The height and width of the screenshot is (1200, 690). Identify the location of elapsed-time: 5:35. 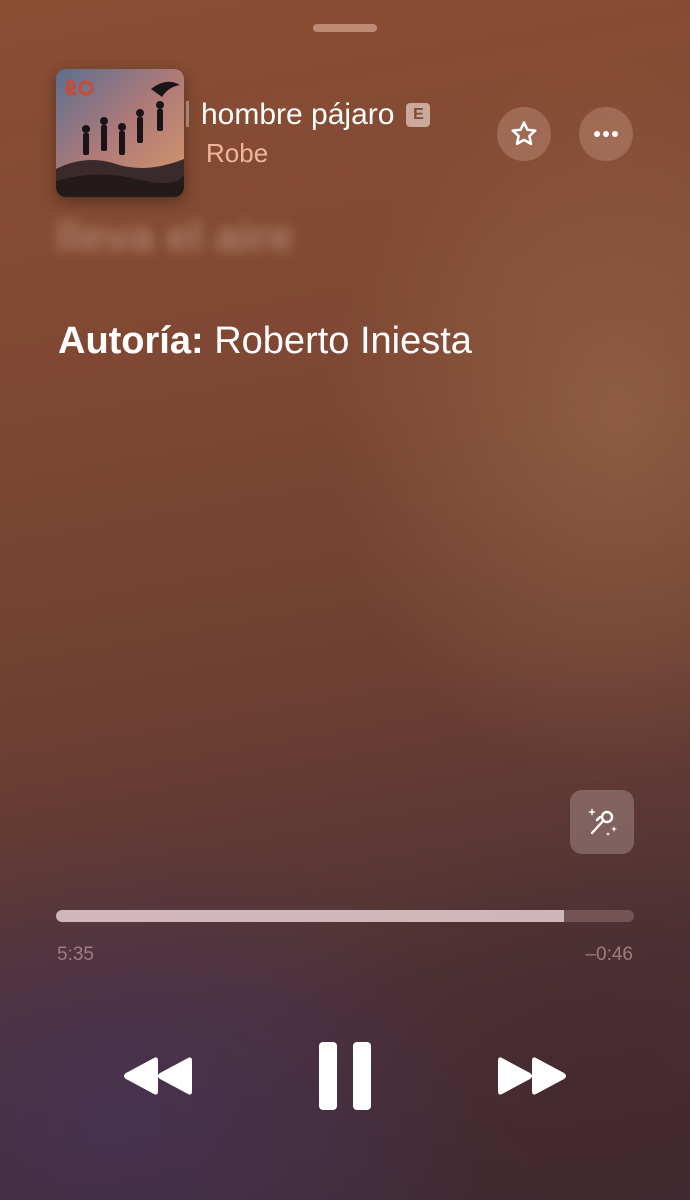
(75, 954).